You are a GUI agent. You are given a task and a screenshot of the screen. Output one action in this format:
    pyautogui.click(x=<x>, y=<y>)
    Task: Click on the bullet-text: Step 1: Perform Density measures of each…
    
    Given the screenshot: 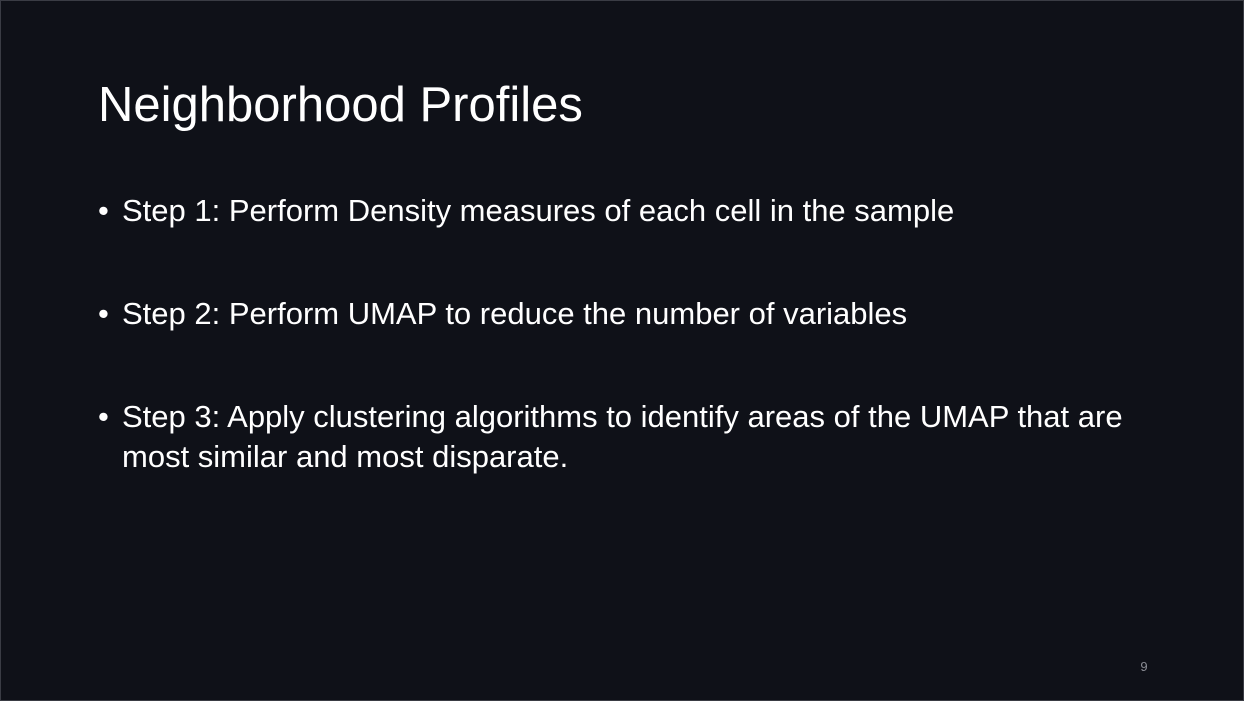 What is the action you would take?
    pyautogui.click(x=538, y=210)
    